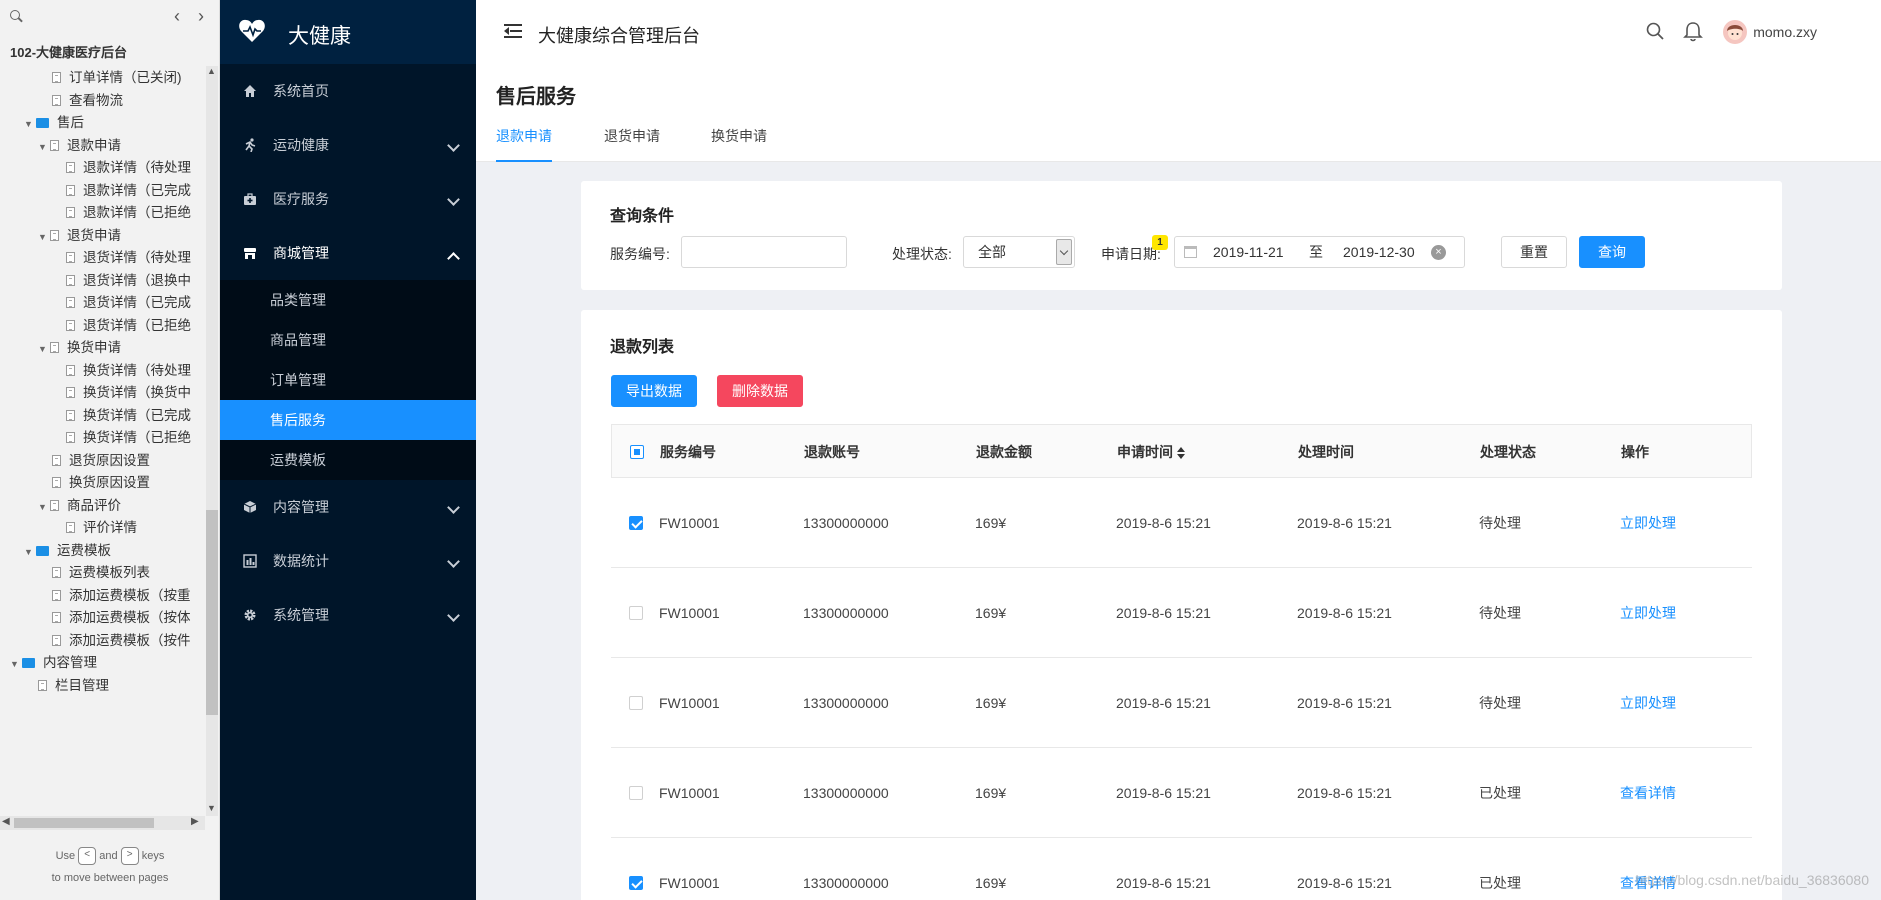 This screenshot has width=1881, height=900. I want to click on username: momo.zxy, so click(1785, 32).